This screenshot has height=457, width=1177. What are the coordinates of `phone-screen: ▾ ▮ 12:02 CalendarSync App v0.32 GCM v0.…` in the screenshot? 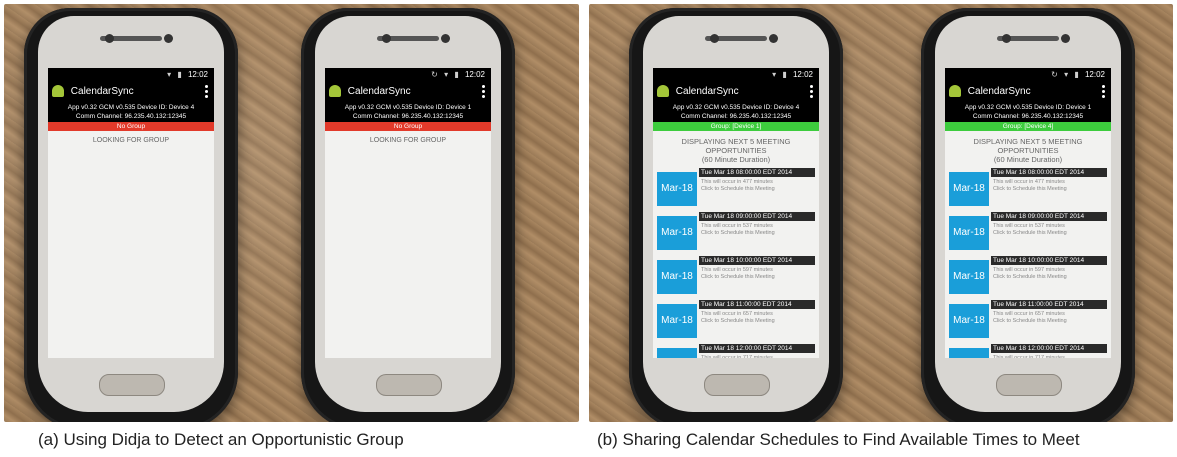 It's located at (131, 213).